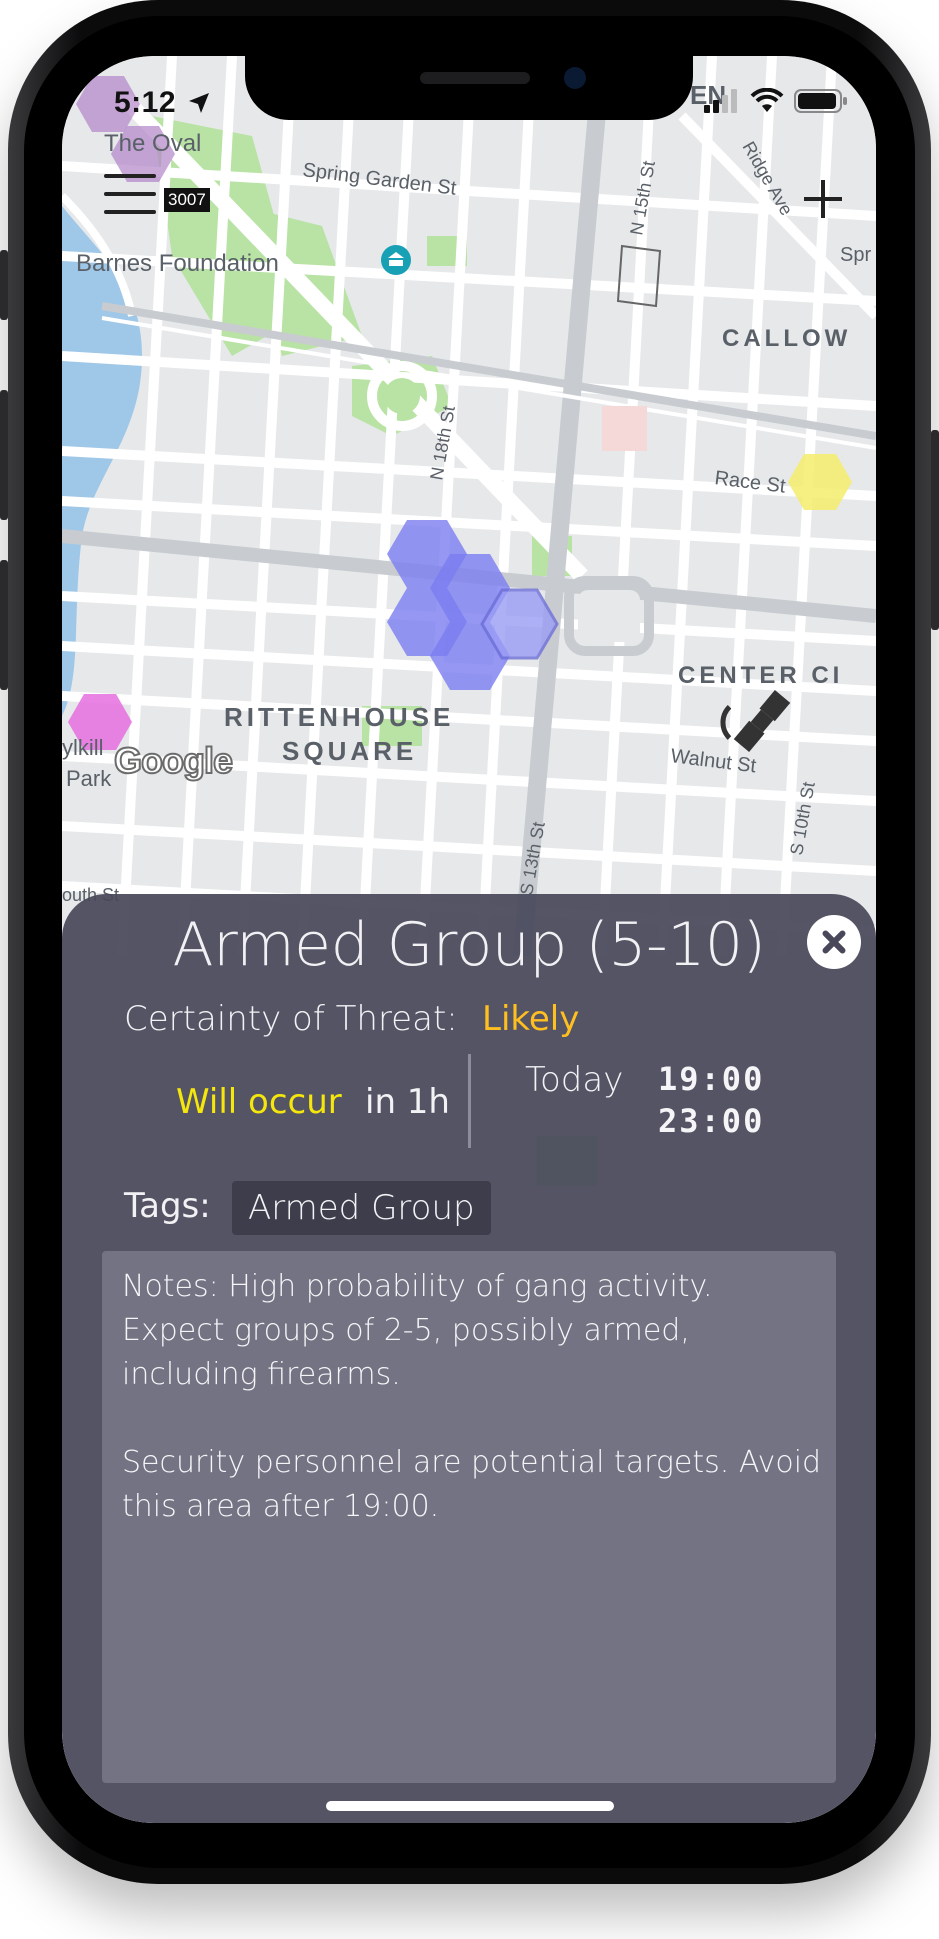  What do you see at coordinates (760, 675) in the screenshot?
I see `map-label-center-city: CENTER CI` at bounding box center [760, 675].